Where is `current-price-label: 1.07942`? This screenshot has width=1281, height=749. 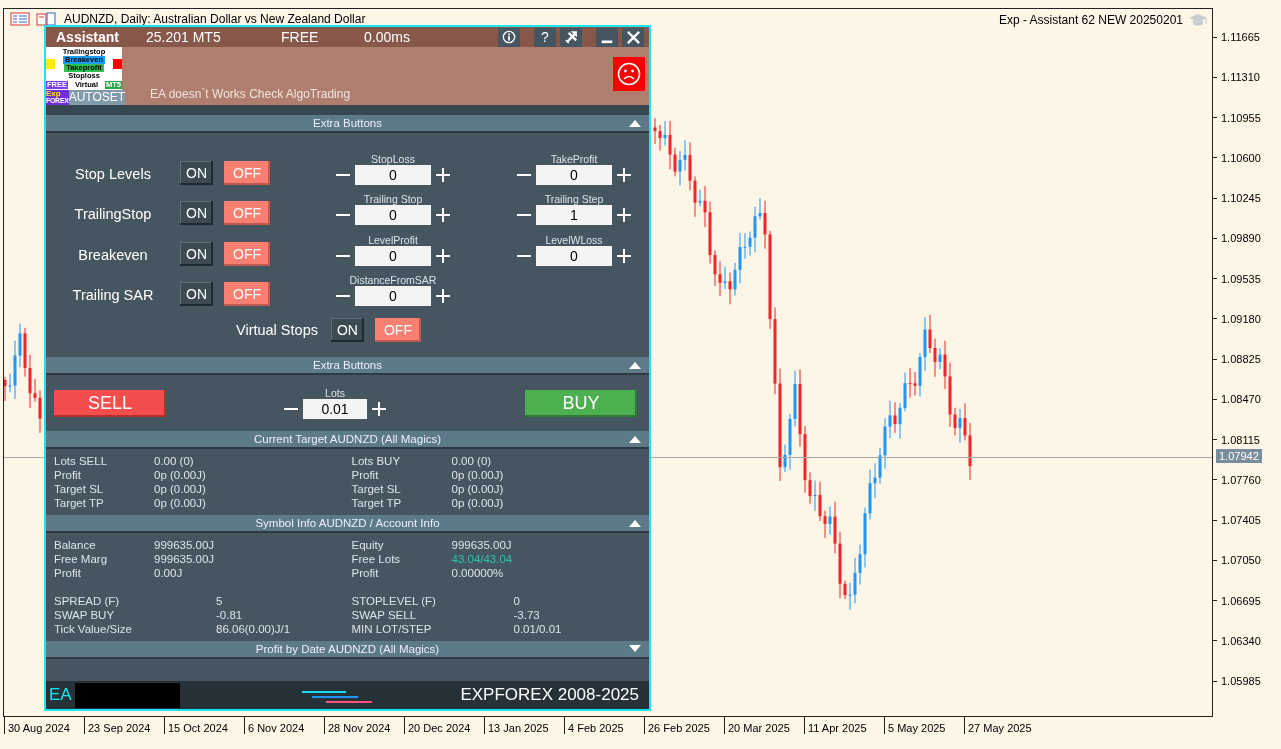
current-price-label: 1.07942 is located at coordinates (1239, 456).